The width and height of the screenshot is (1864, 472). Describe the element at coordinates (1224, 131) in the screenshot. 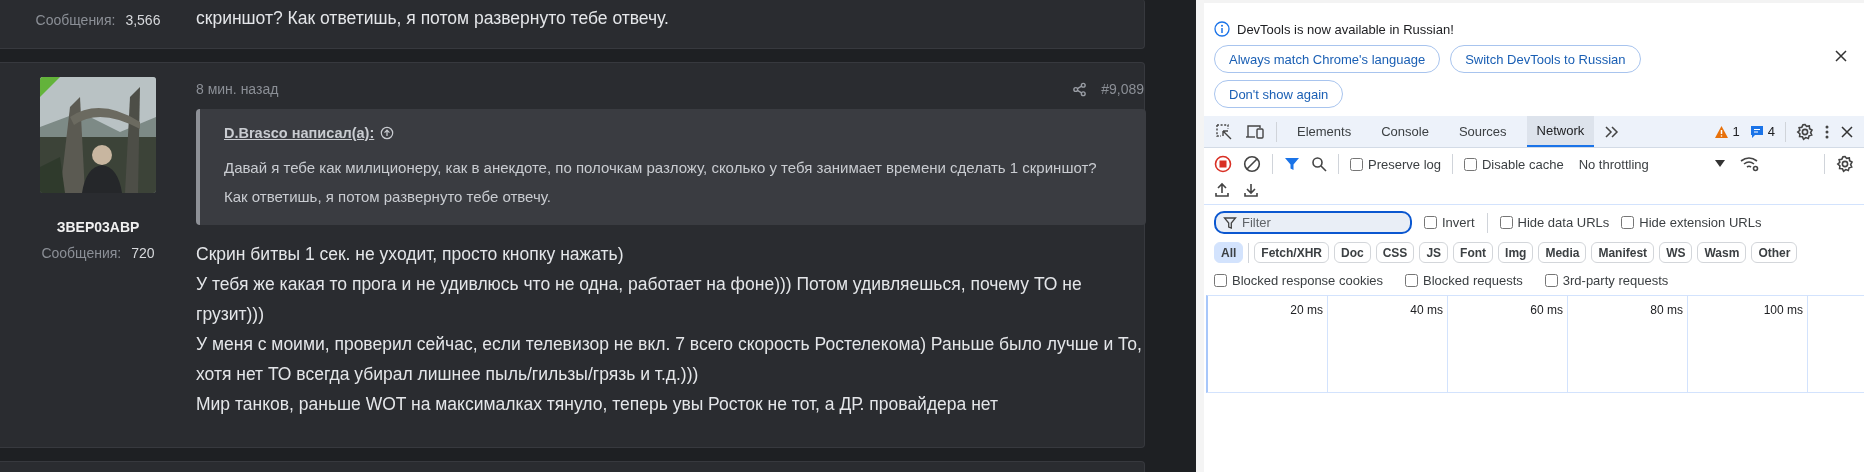

I see `inspect-icon` at that location.